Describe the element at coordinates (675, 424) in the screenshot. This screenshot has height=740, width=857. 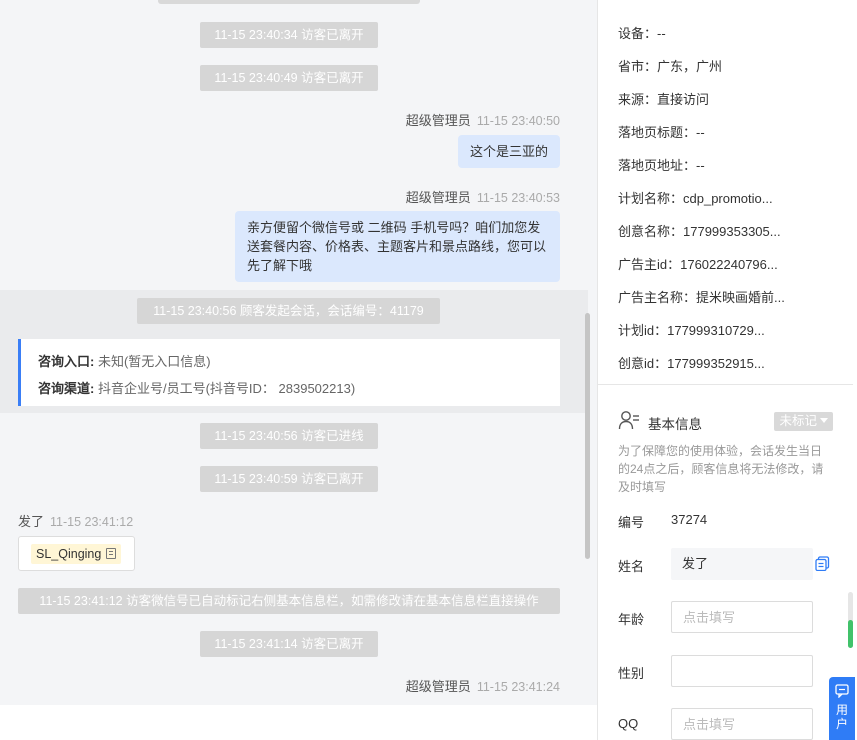
I see `section-title: 基本信息` at that location.